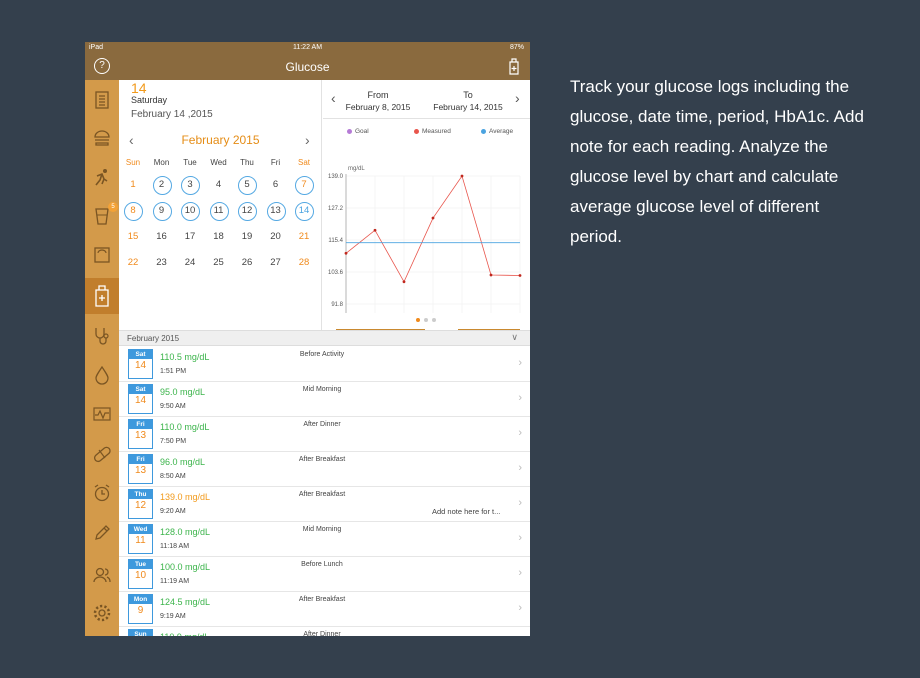 The height and width of the screenshot is (678, 920). I want to click on blood-drop-icon, so click(102, 375).